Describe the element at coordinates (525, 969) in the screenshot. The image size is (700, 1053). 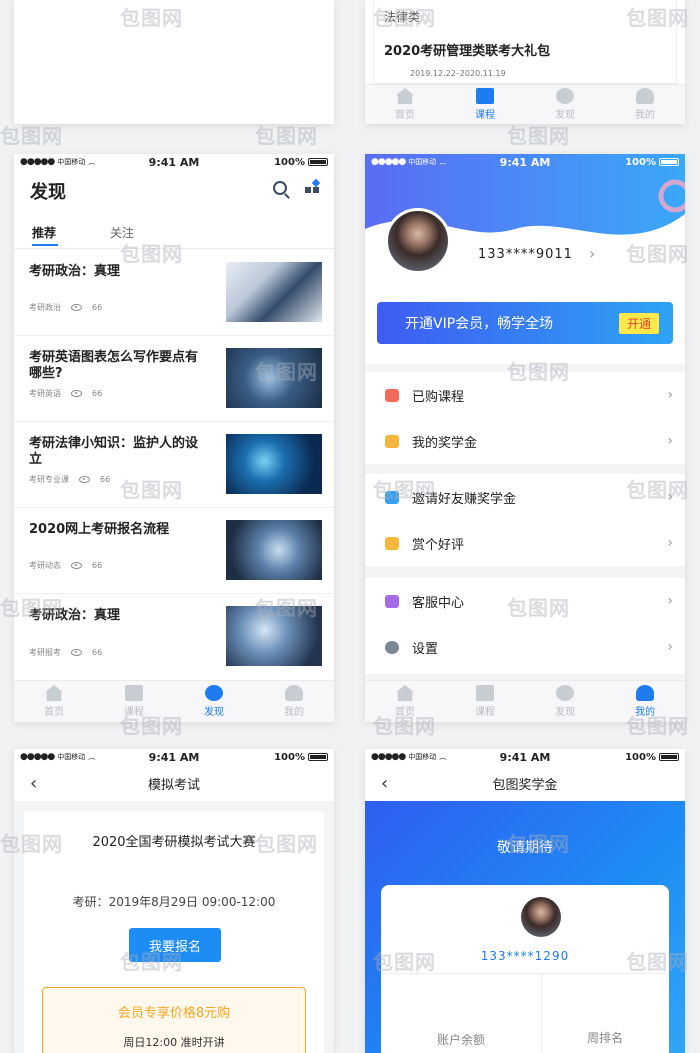
I see `scholarship-card: 133****1290 账户余额 周排名` at that location.